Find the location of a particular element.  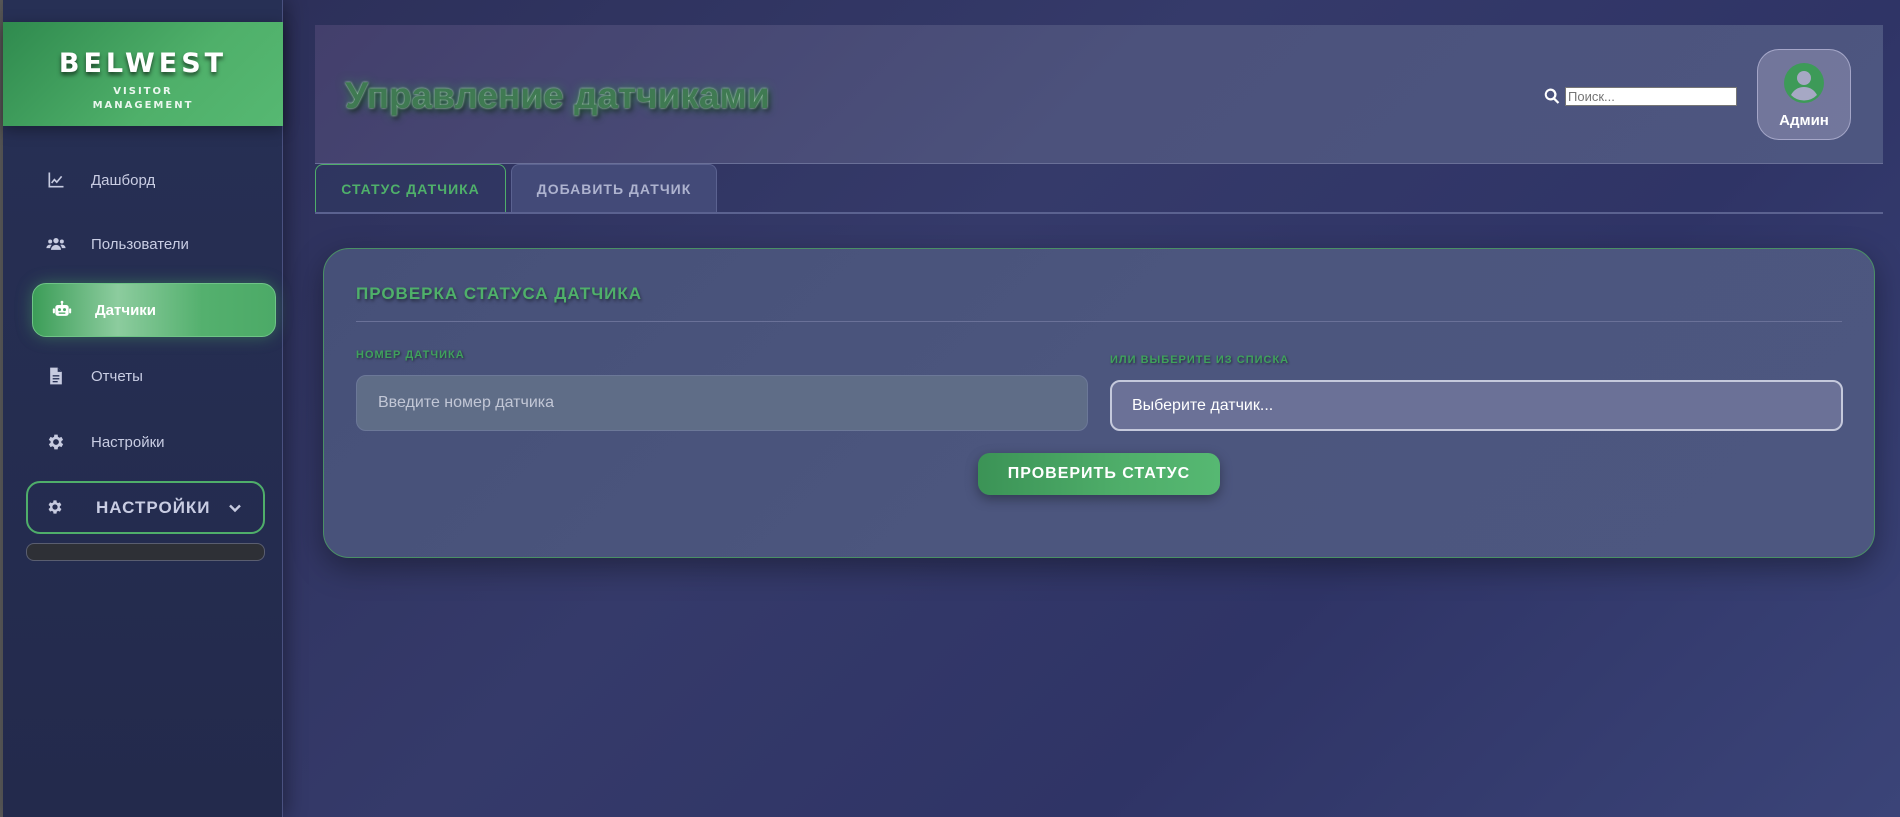

sidebar-item-label: Отчеты is located at coordinates (117, 376).